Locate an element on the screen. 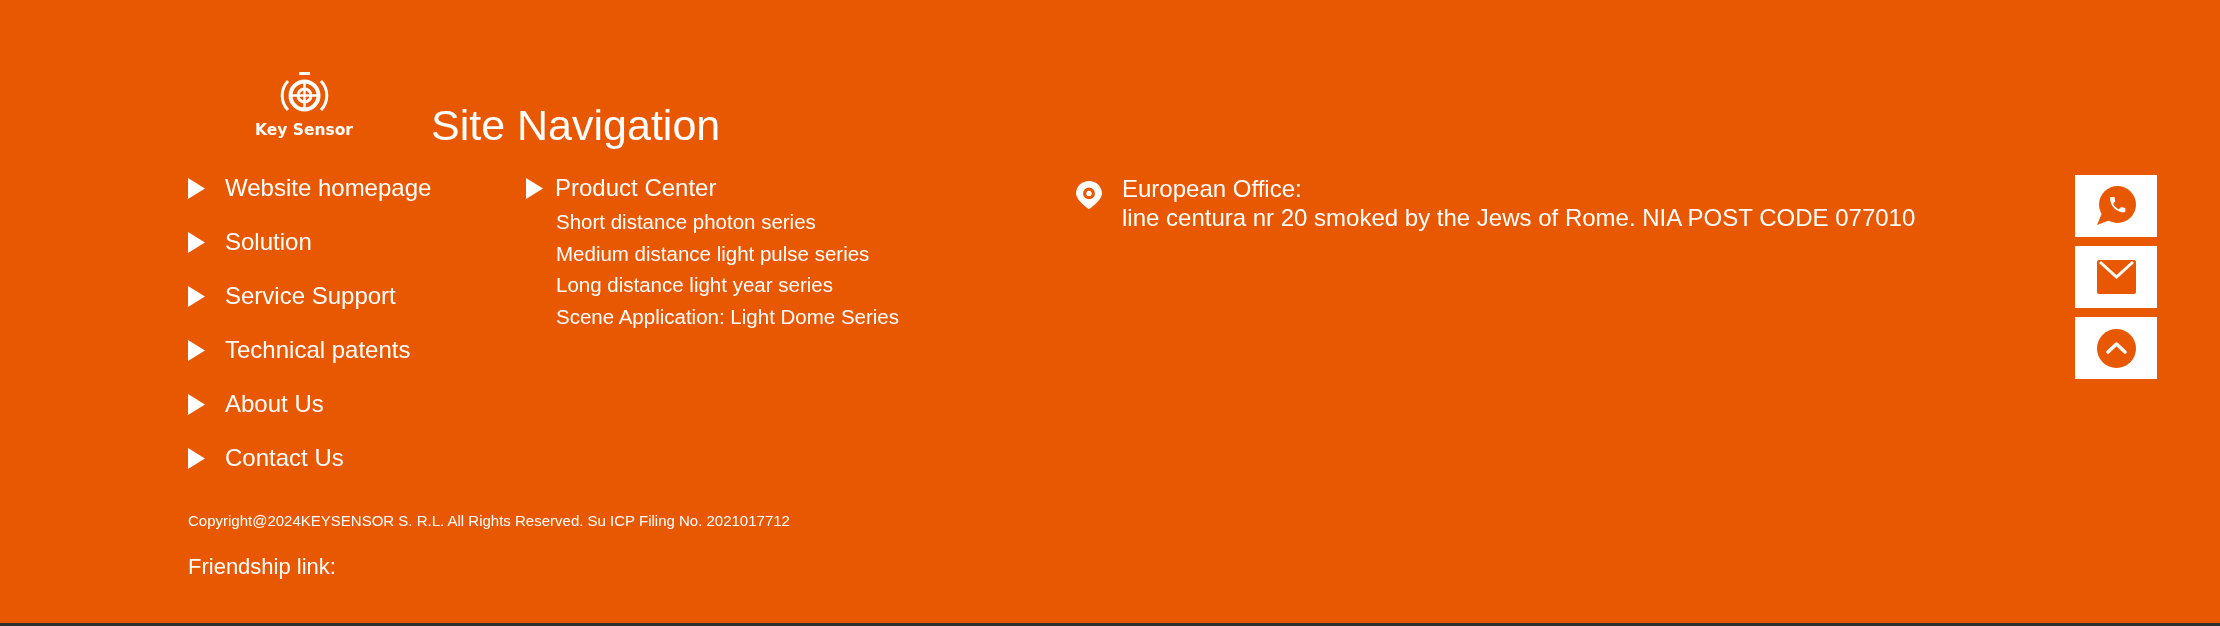  mail-icon is located at coordinates (2116, 277).